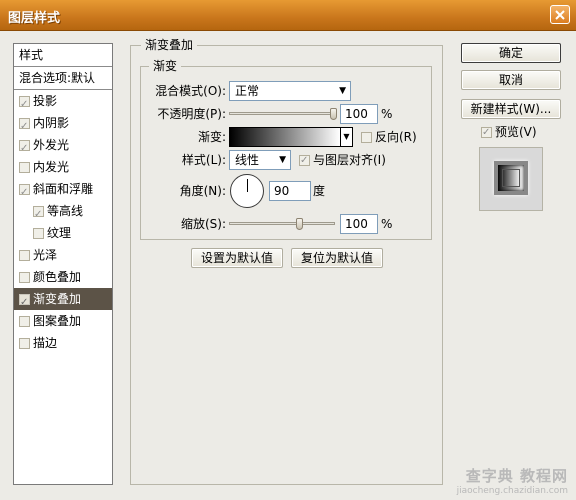  I want to click on title-bar: 图层样式, so click(288, 15).